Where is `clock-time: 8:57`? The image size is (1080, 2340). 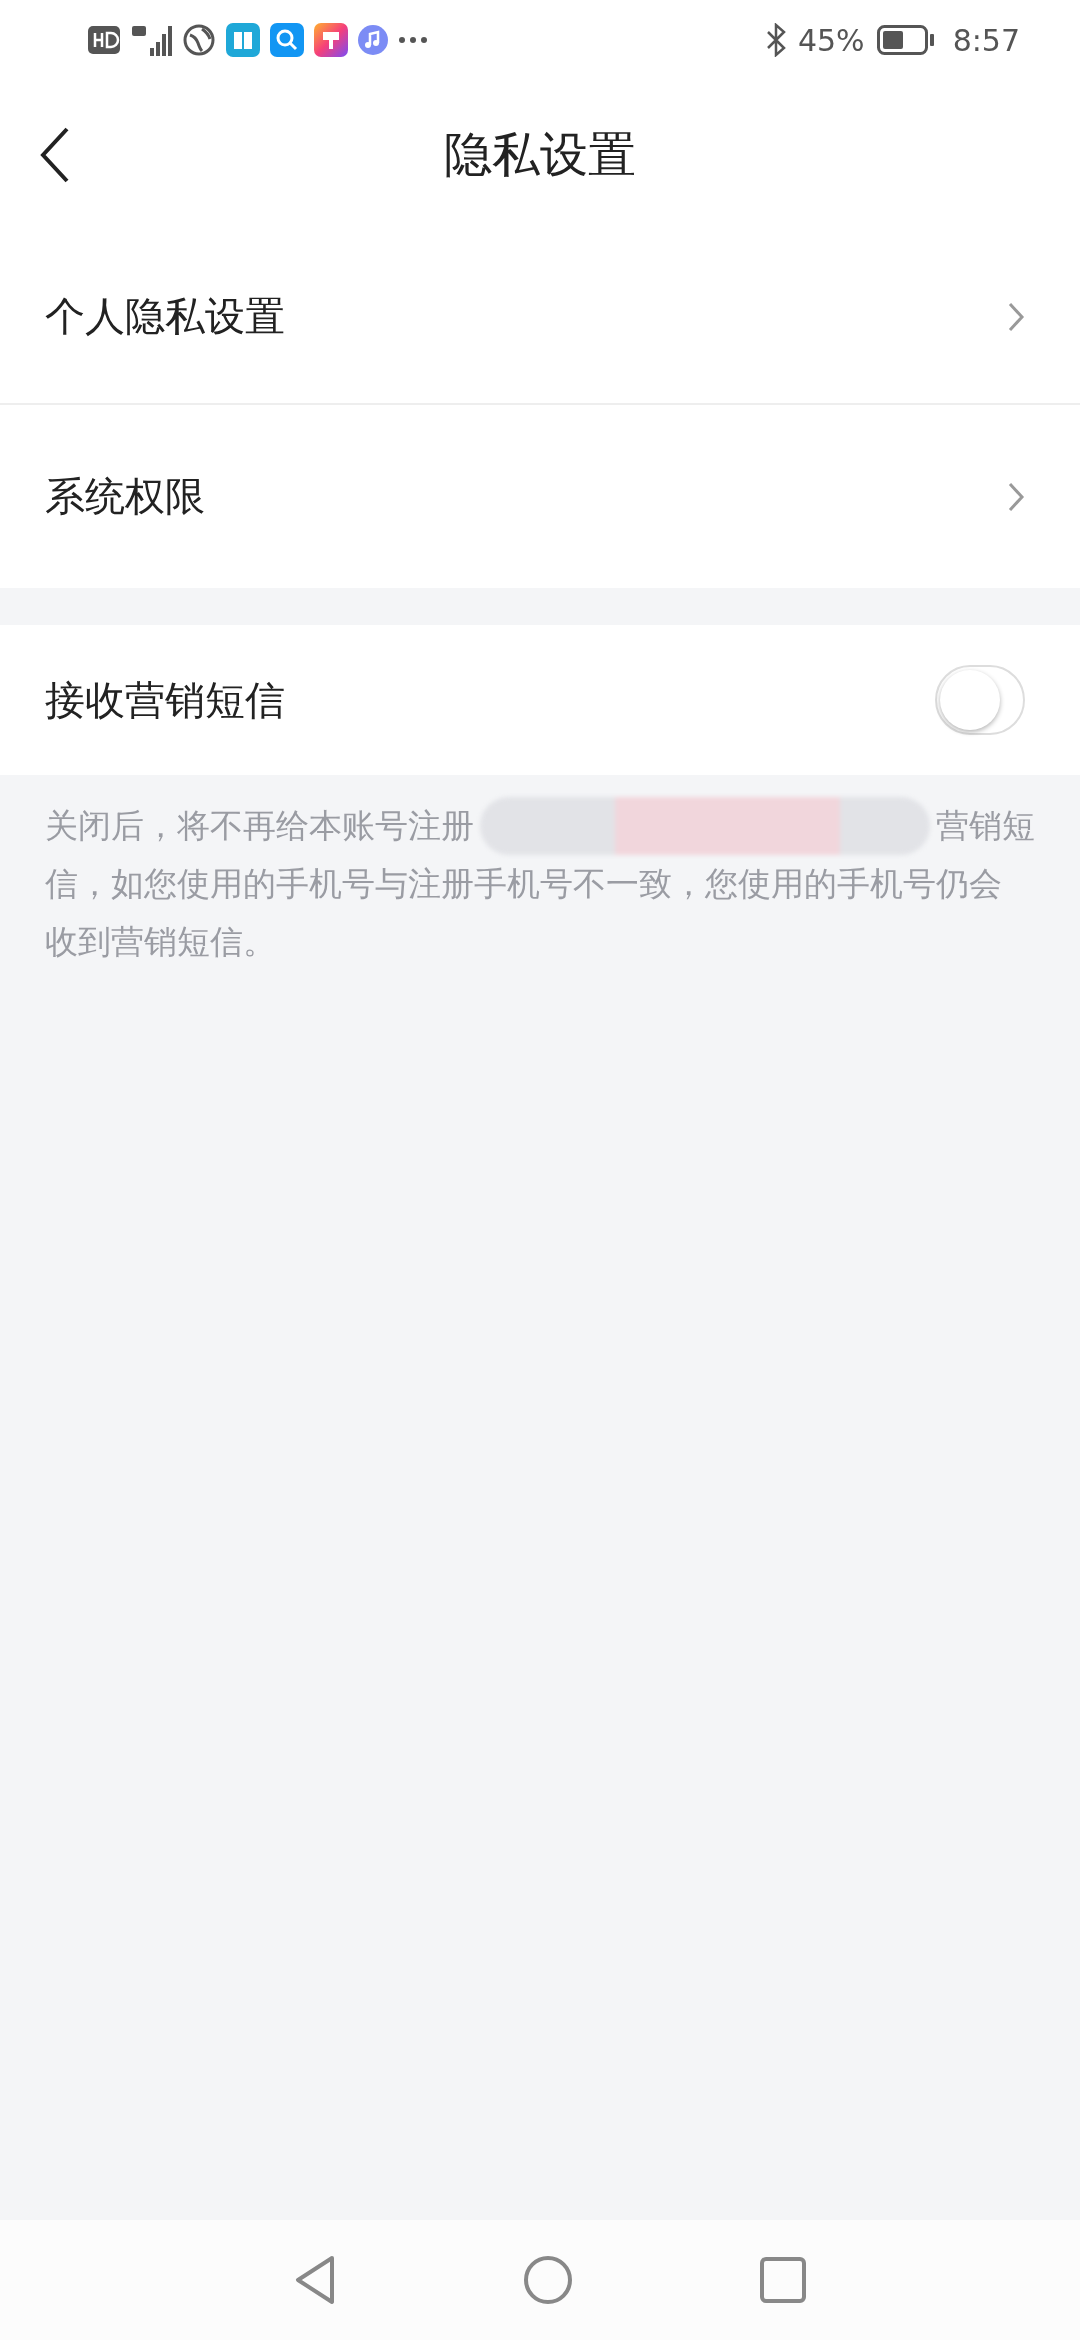 clock-time: 8:57 is located at coordinates (986, 40).